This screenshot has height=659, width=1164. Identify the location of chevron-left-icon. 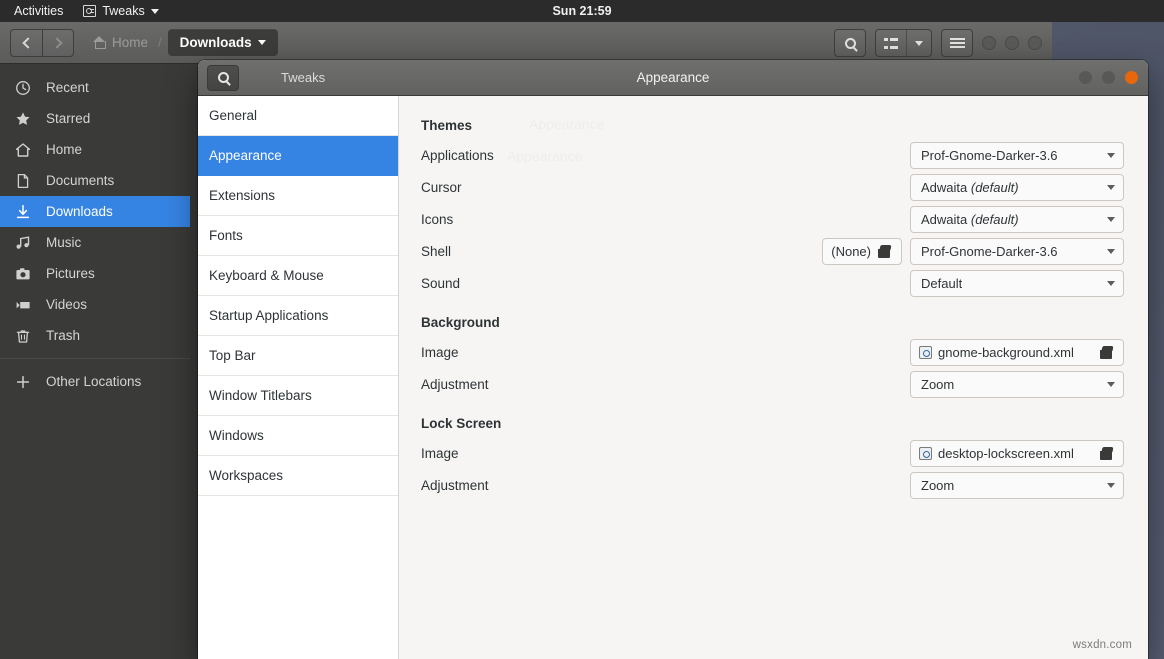
(28, 42).